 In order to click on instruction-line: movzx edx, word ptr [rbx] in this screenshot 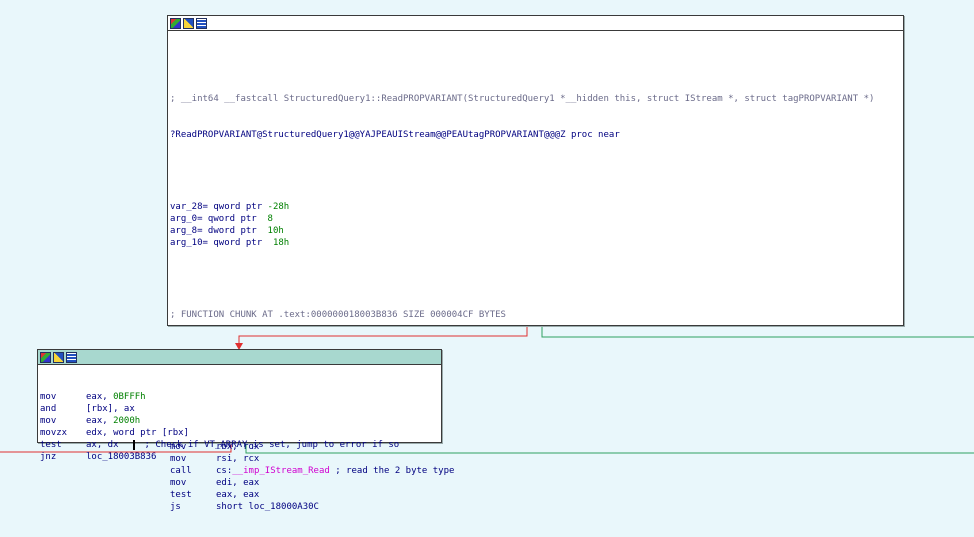, I will do `click(240, 433)`.